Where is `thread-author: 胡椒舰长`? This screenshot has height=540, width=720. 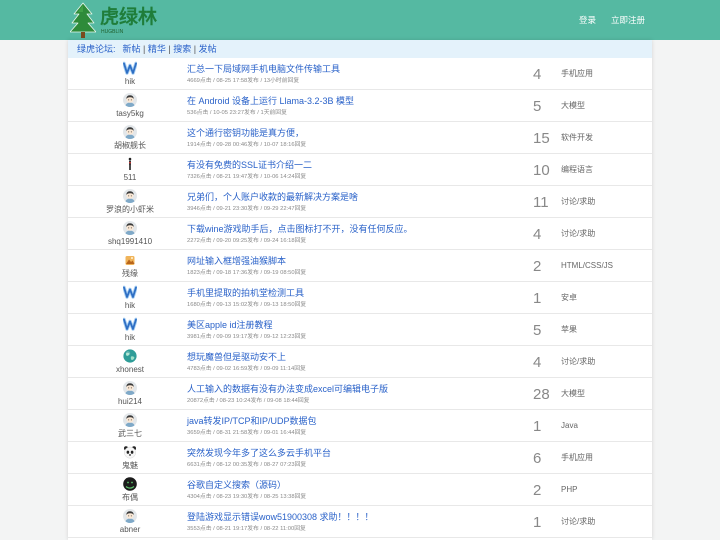 thread-author: 胡椒舰长 is located at coordinates (130, 146).